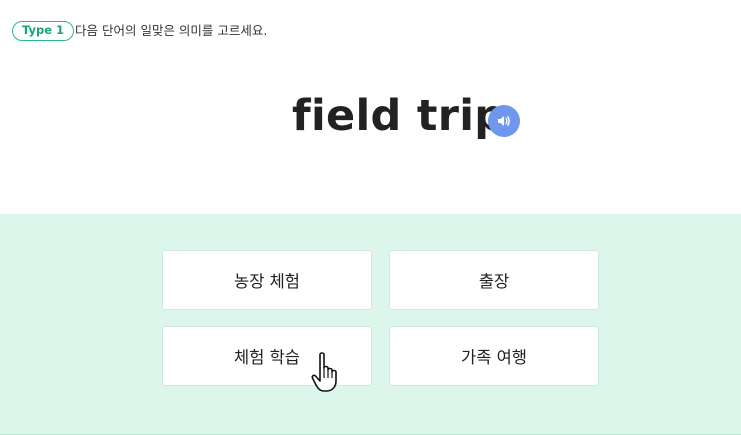 Image resolution: width=741 pixels, height=435 pixels. What do you see at coordinates (399, 116) in the screenshot?
I see `vocabulary-word: field trip` at bounding box center [399, 116].